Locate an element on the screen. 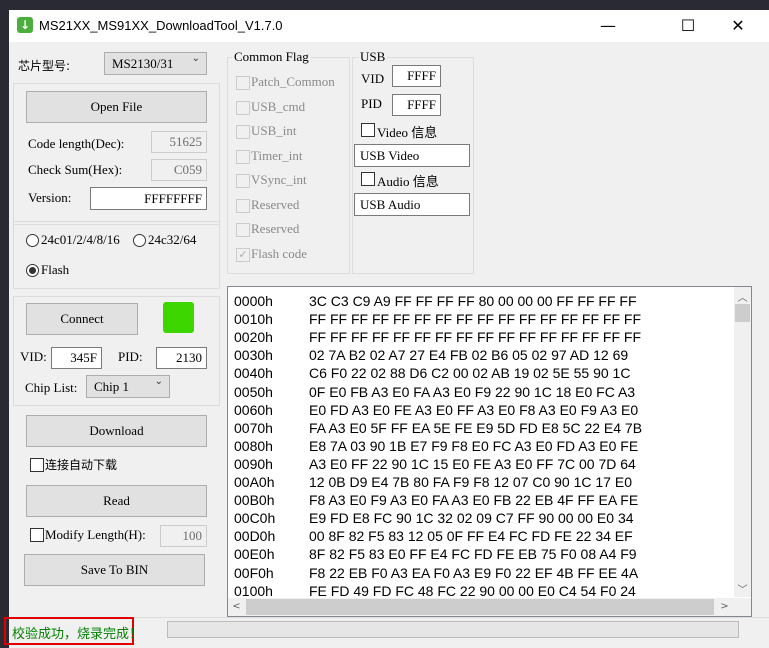 This screenshot has height=648, width=769. pid-label: PID: is located at coordinates (130, 356).